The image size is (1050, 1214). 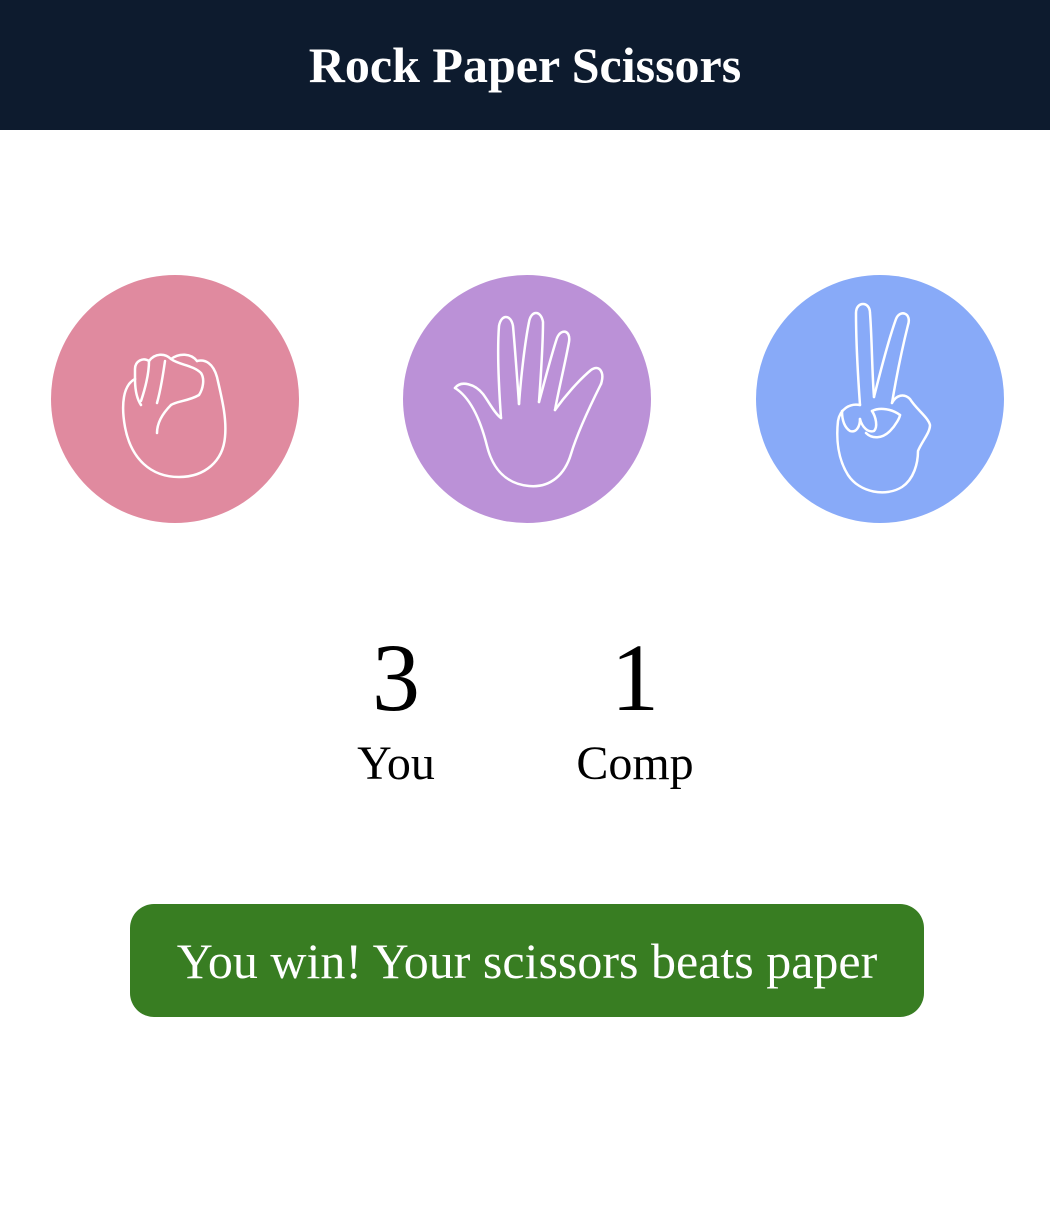 I want to click on scissors-choice-button, so click(x=880, y=399).